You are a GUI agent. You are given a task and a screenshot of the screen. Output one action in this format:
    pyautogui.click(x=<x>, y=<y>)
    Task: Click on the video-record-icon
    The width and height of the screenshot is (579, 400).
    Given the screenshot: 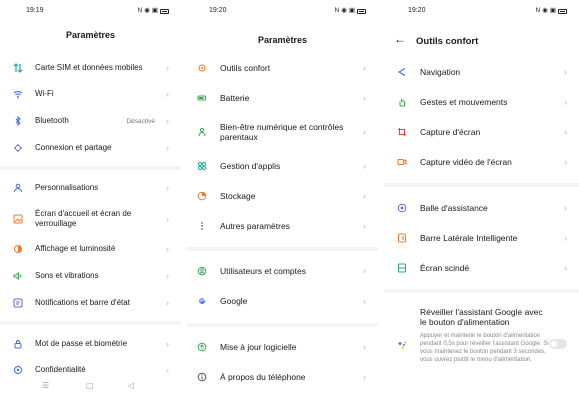 What is the action you would take?
    pyautogui.click(x=402, y=162)
    